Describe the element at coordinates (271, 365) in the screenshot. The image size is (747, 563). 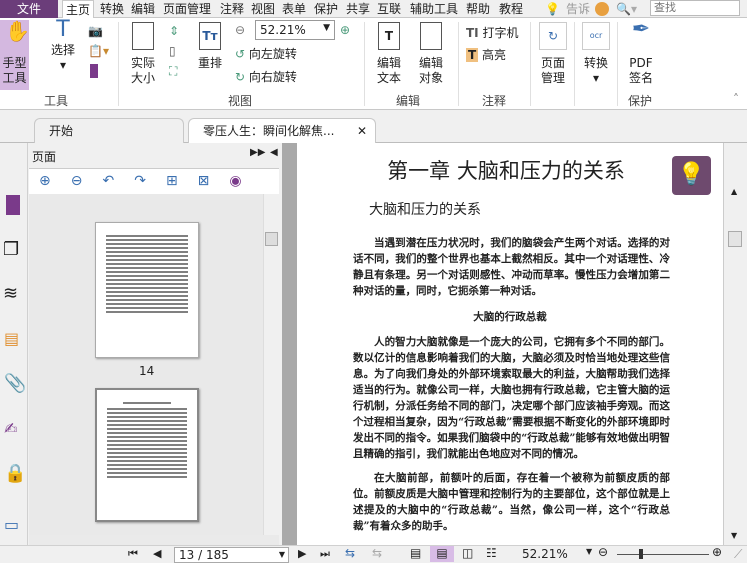
I see `thumbnail-scrollbar` at that location.